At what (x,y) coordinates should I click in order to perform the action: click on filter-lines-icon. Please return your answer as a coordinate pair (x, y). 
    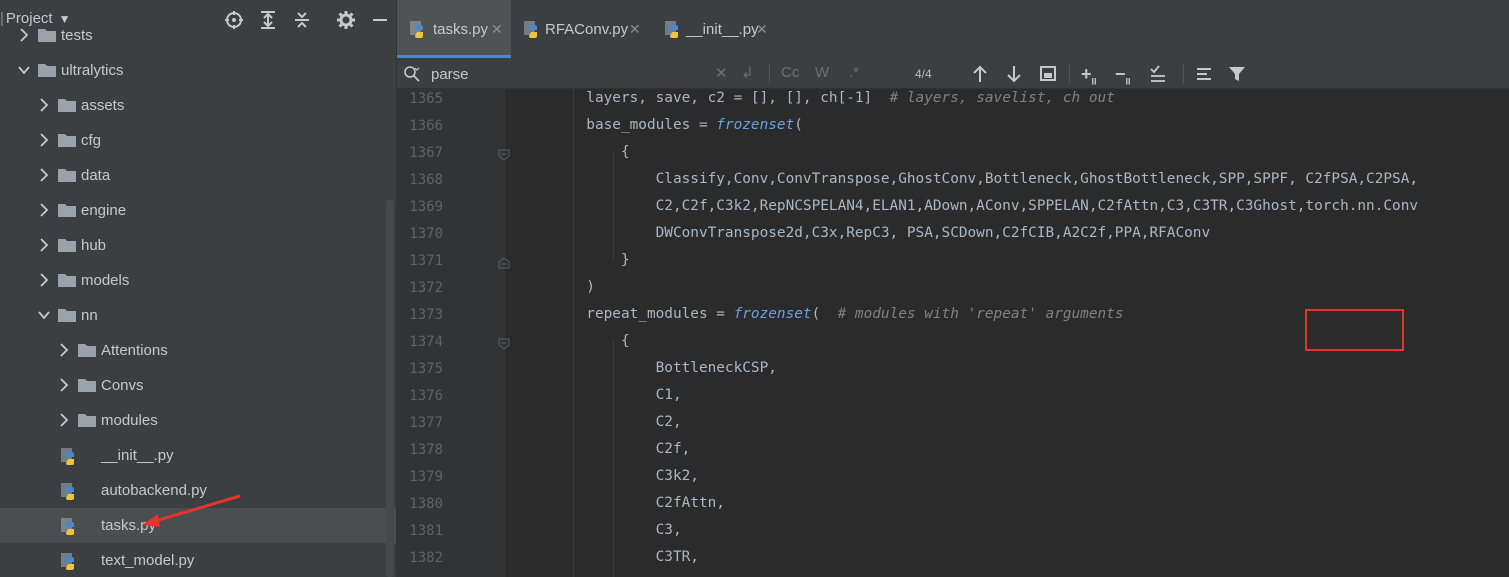
    Looking at the image, I should click on (1205, 74).